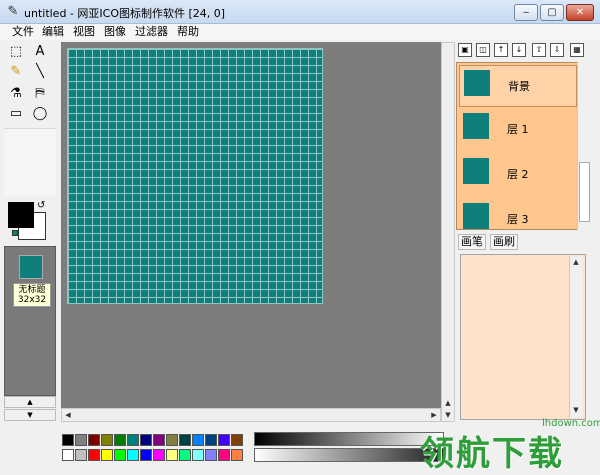 The width and height of the screenshot is (600, 475). I want to click on eyedropper-tool-icon: ⚗, so click(16, 94).